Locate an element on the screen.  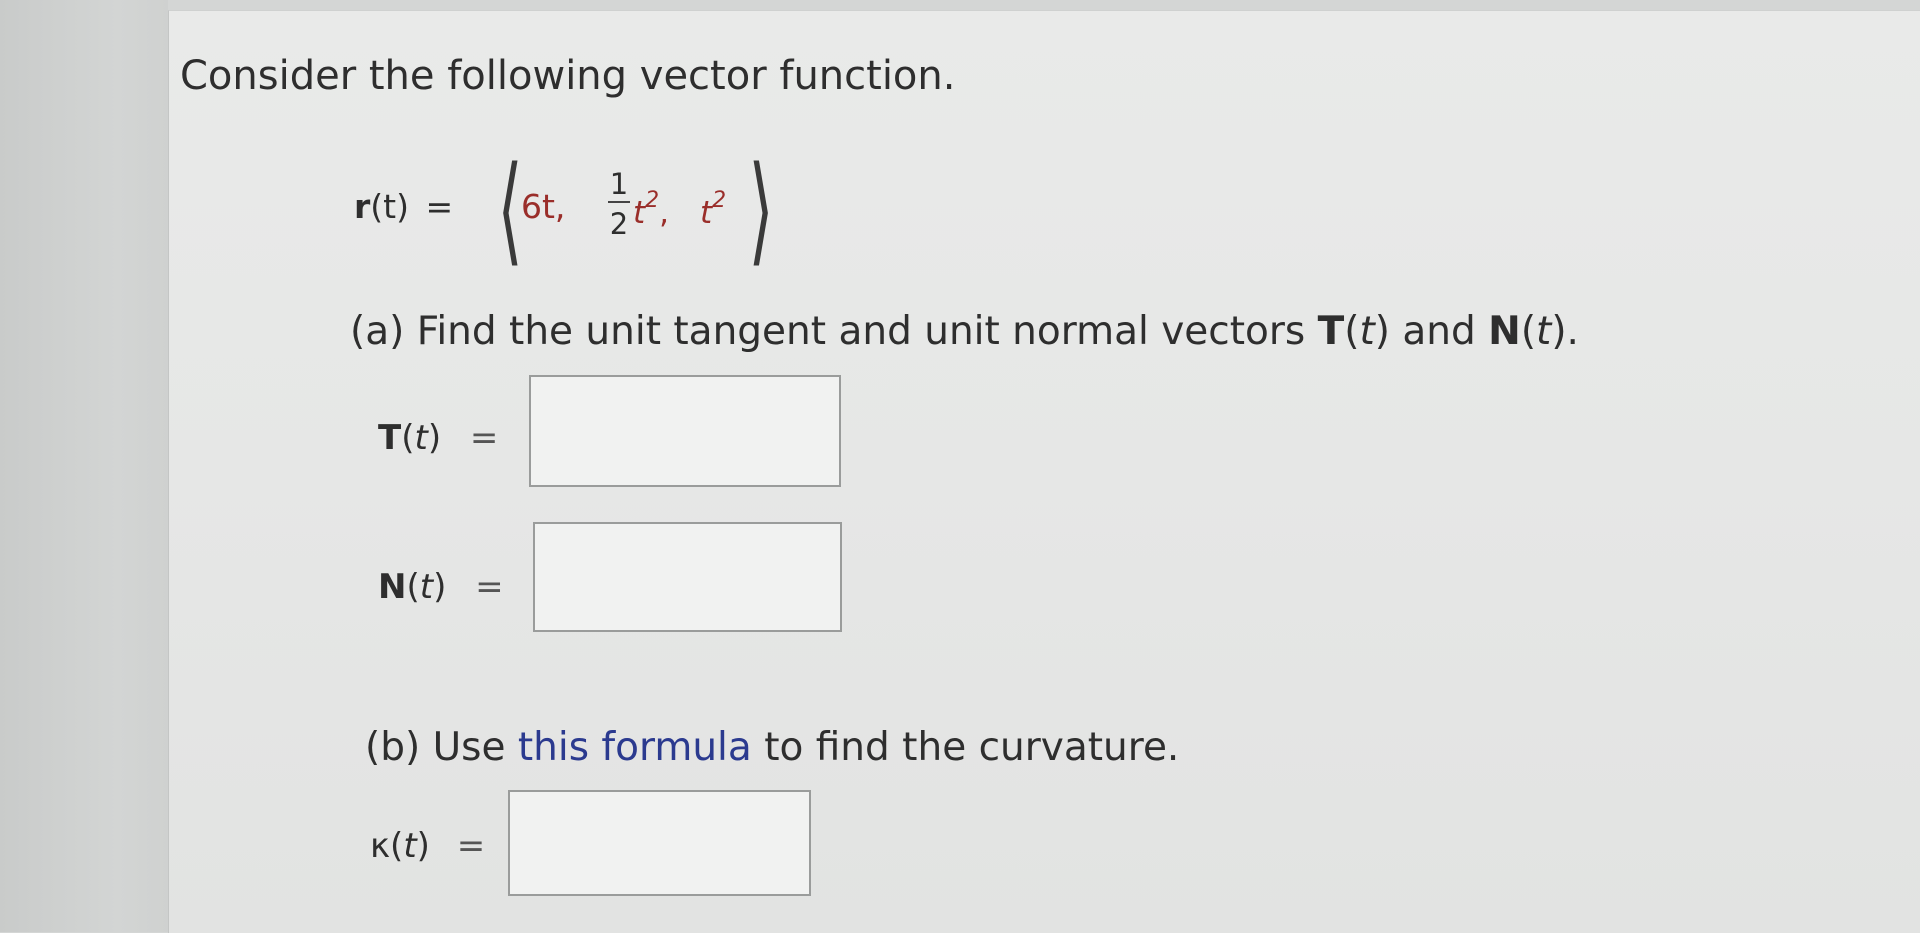
question-intro: Consider the following vector function. is located at coordinates (568, 76).